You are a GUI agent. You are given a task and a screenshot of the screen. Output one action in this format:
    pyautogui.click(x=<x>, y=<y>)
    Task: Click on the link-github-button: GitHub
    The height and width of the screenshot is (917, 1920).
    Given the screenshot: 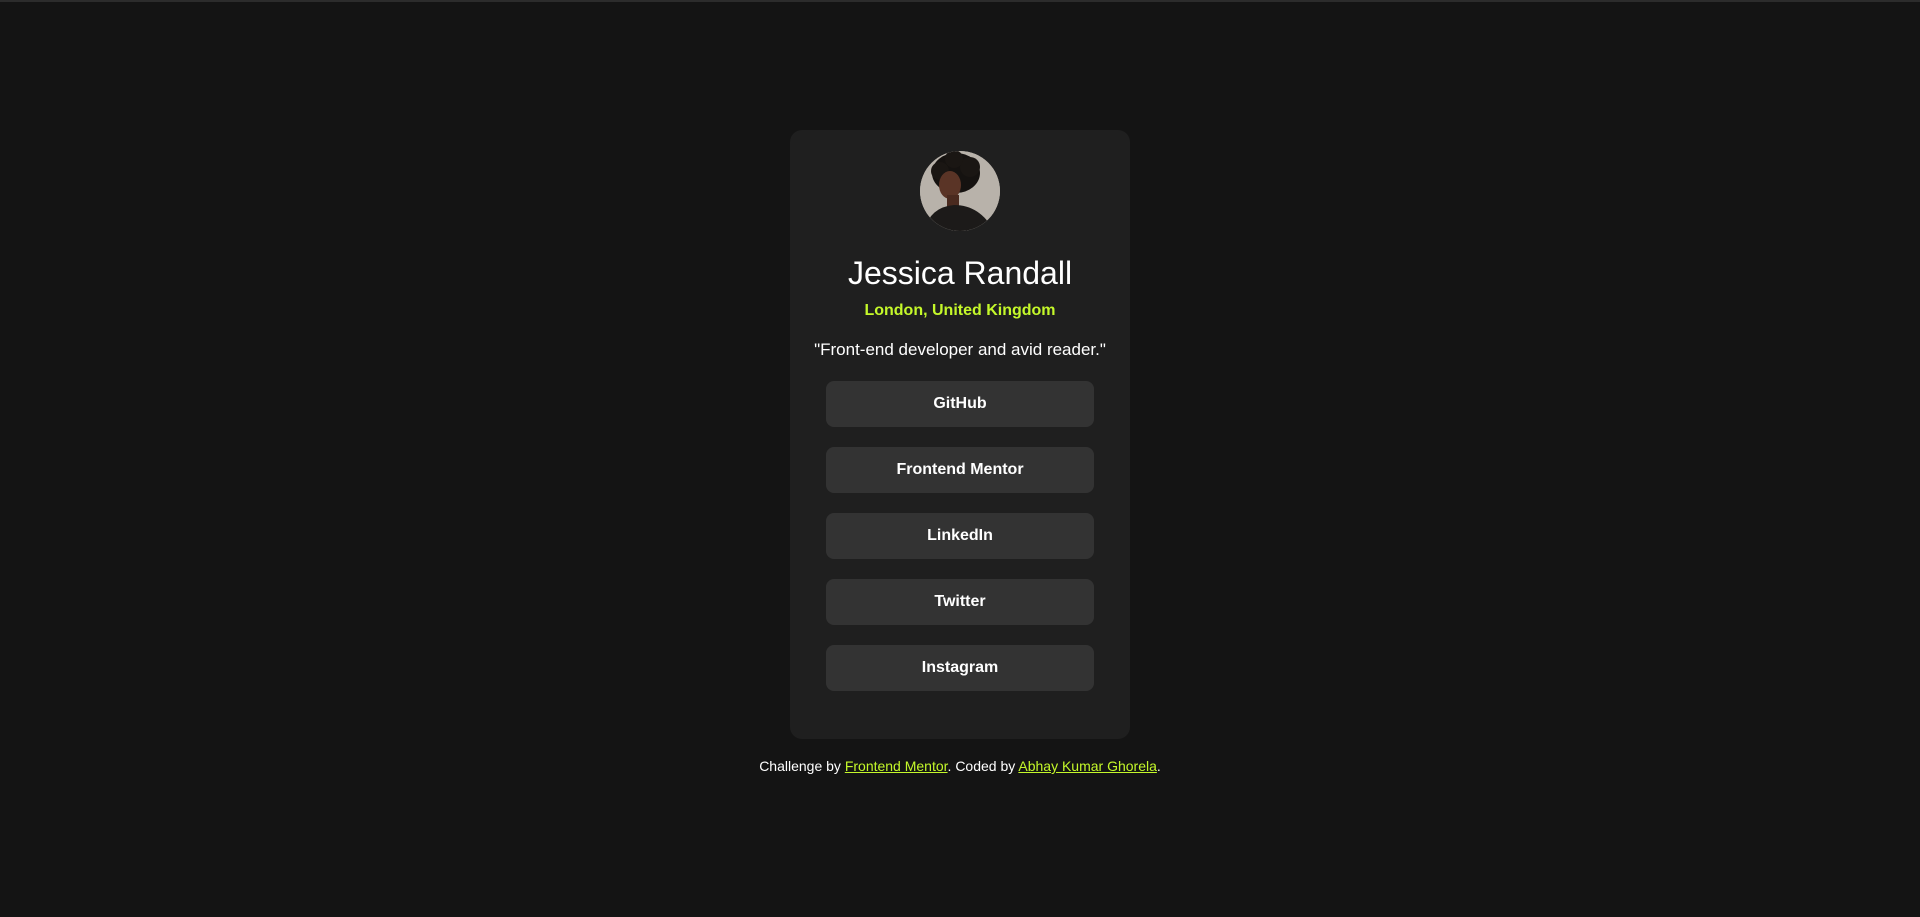 What is the action you would take?
    pyautogui.click(x=960, y=404)
    